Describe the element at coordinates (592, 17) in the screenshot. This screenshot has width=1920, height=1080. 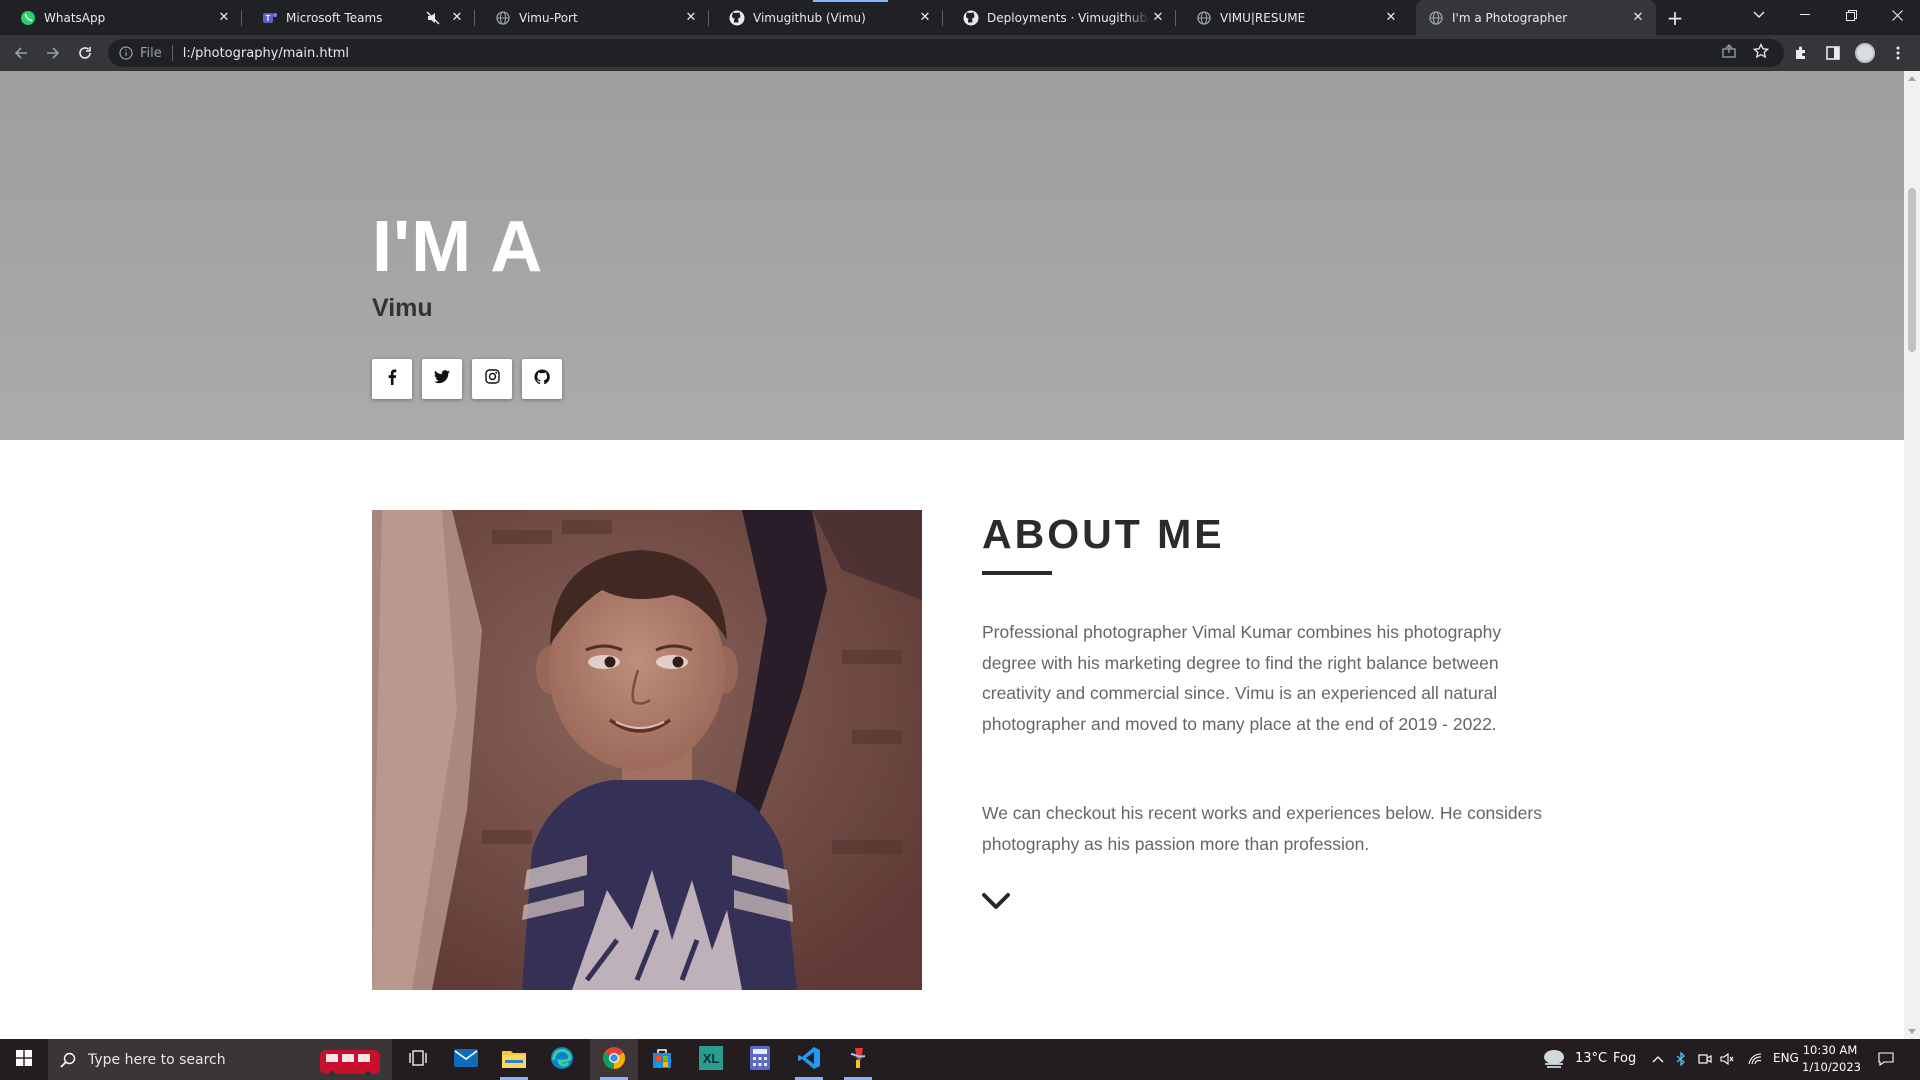
I see `tab-vimu-port: Vimu-Port ✕` at that location.